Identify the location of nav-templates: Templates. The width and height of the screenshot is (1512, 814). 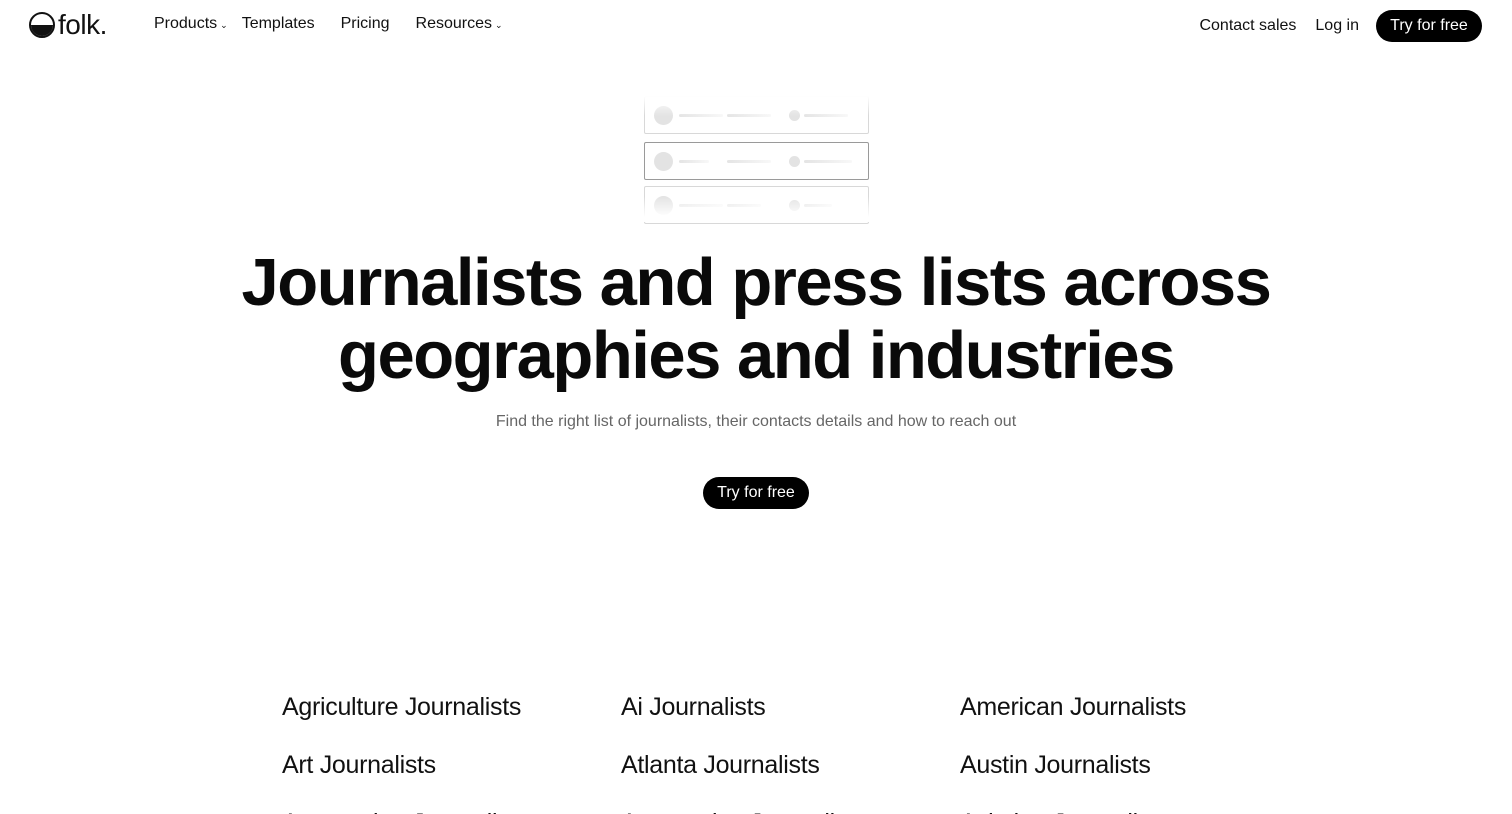
(278, 24).